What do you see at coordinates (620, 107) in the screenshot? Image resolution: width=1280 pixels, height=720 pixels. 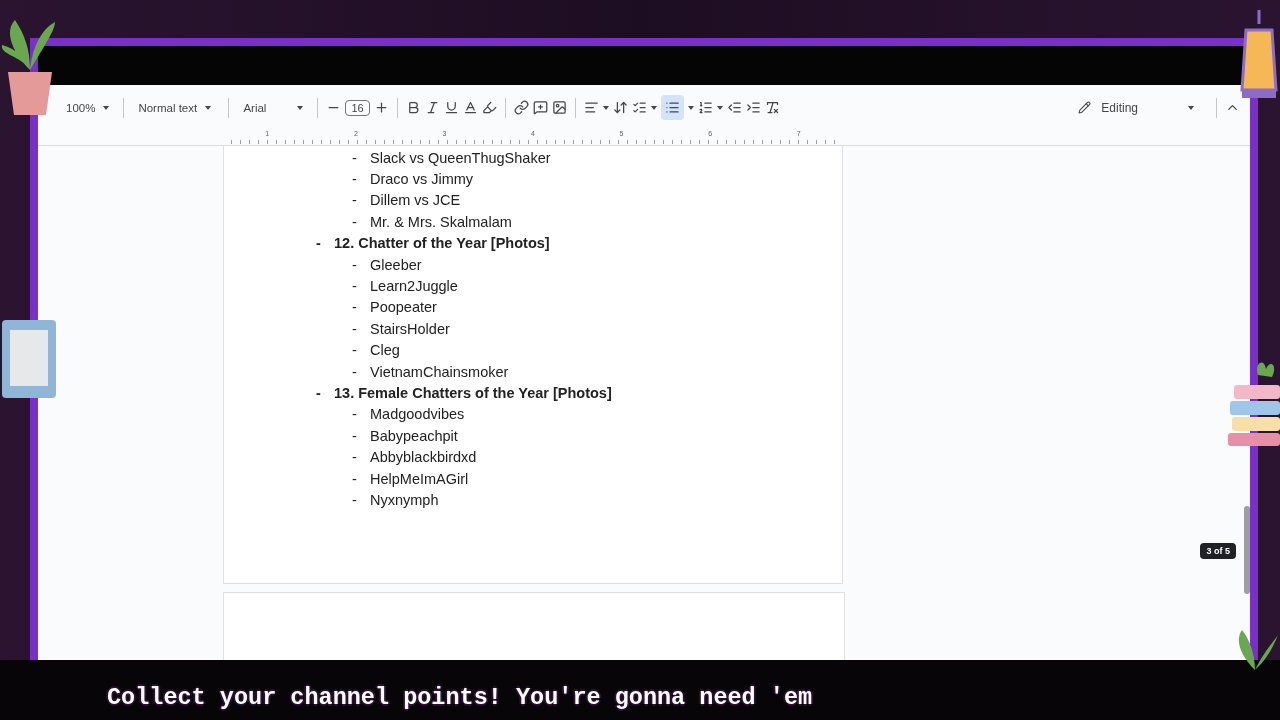 I see `line-spacing-icon` at bounding box center [620, 107].